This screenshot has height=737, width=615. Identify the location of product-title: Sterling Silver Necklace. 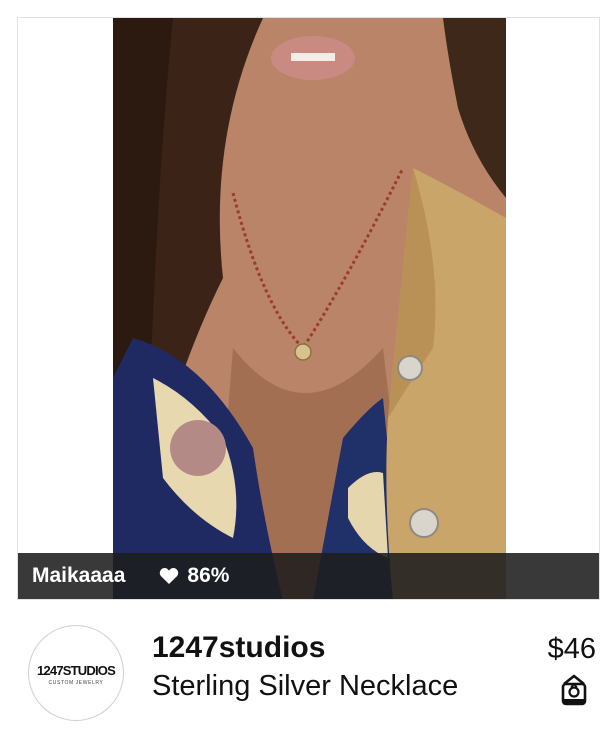
(305, 686).